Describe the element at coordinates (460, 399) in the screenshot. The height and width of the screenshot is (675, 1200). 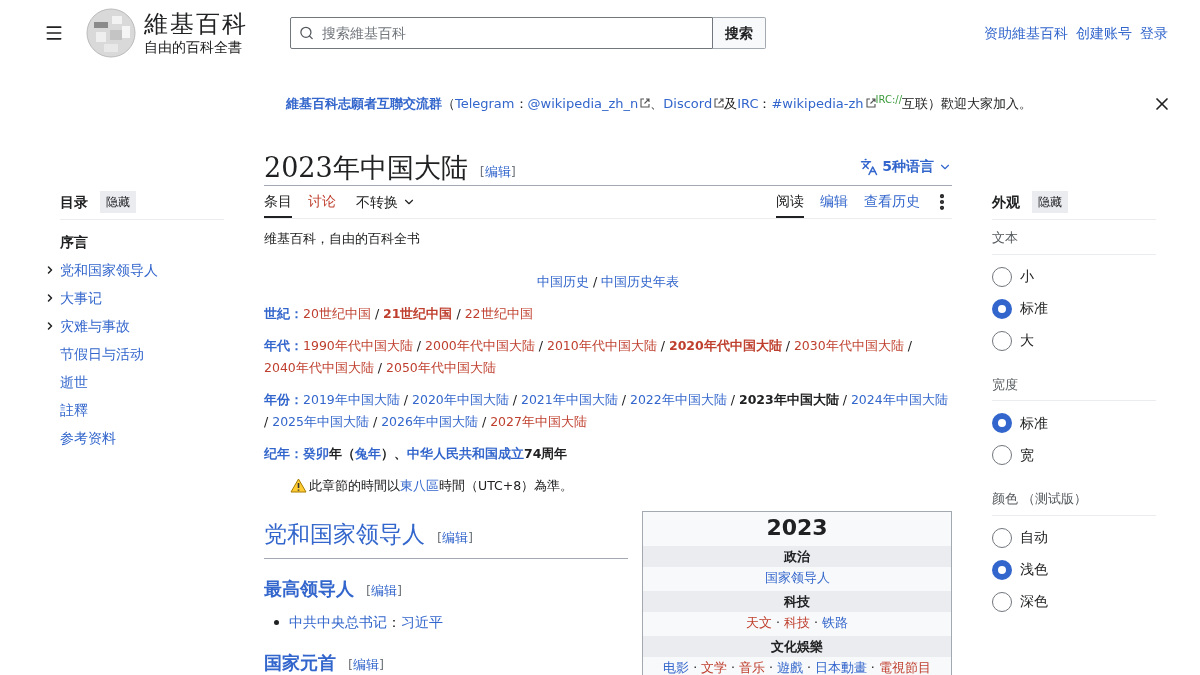
I see `link: 2020年中国大陆` at that location.